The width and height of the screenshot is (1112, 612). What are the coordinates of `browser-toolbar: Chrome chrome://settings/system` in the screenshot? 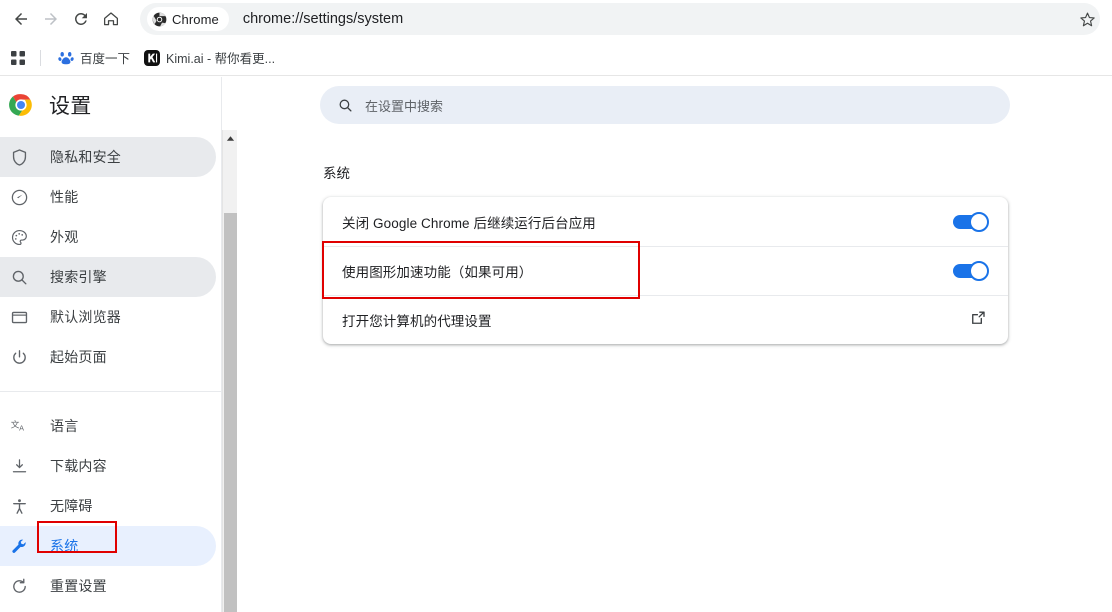 It's located at (556, 19).